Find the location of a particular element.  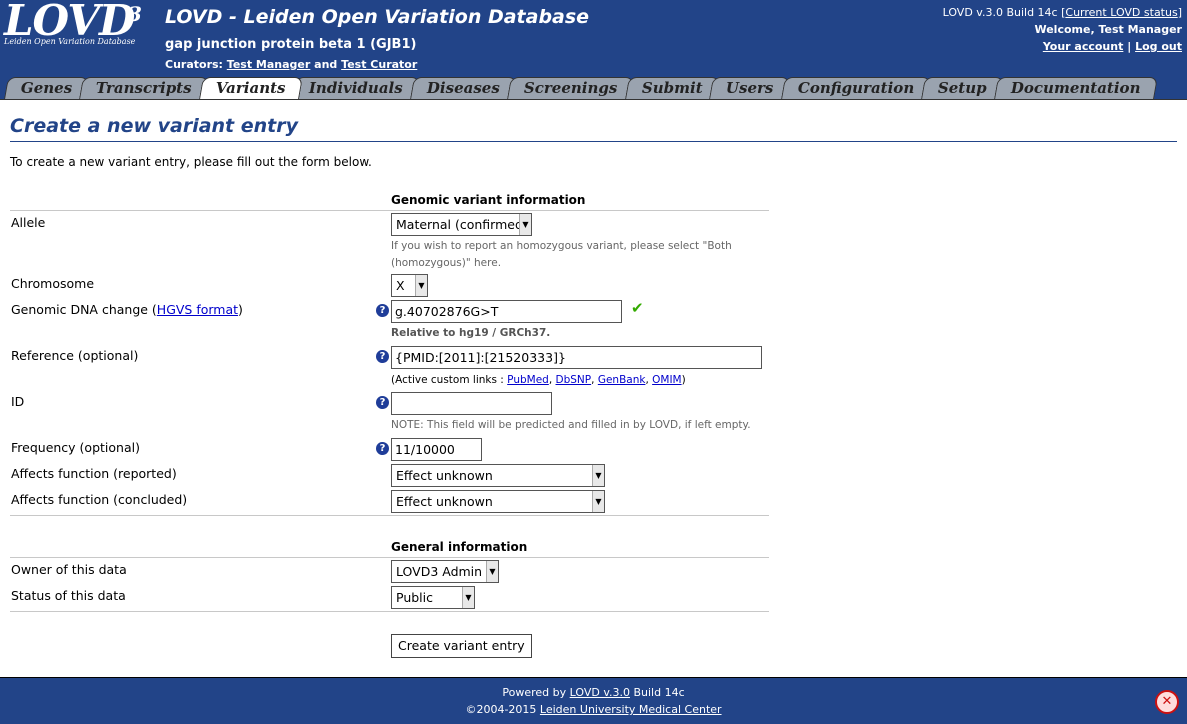

curators-line: Curators: Test Manager and Test Curator is located at coordinates (291, 64).